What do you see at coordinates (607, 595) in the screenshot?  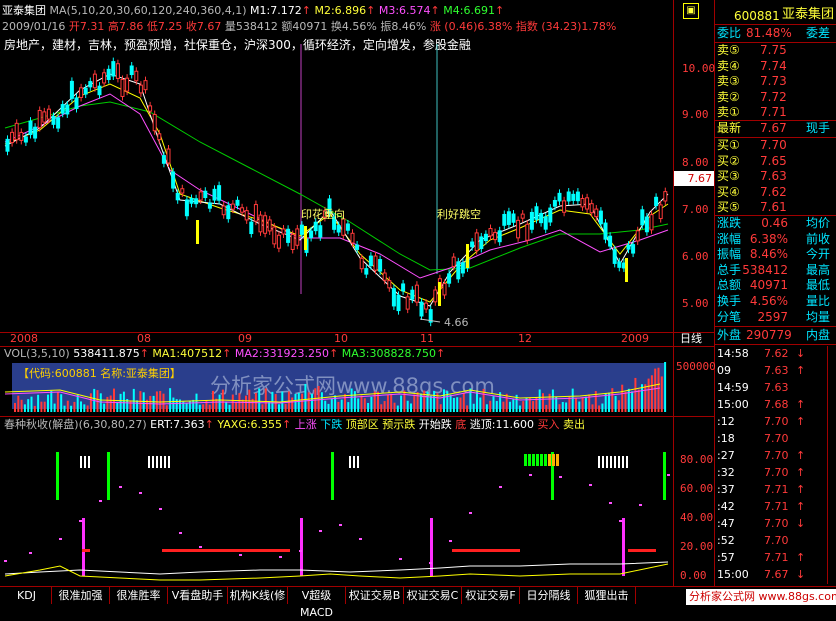 I see `indicator-tab: 狐狸出击` at bounding box center [607, 595].